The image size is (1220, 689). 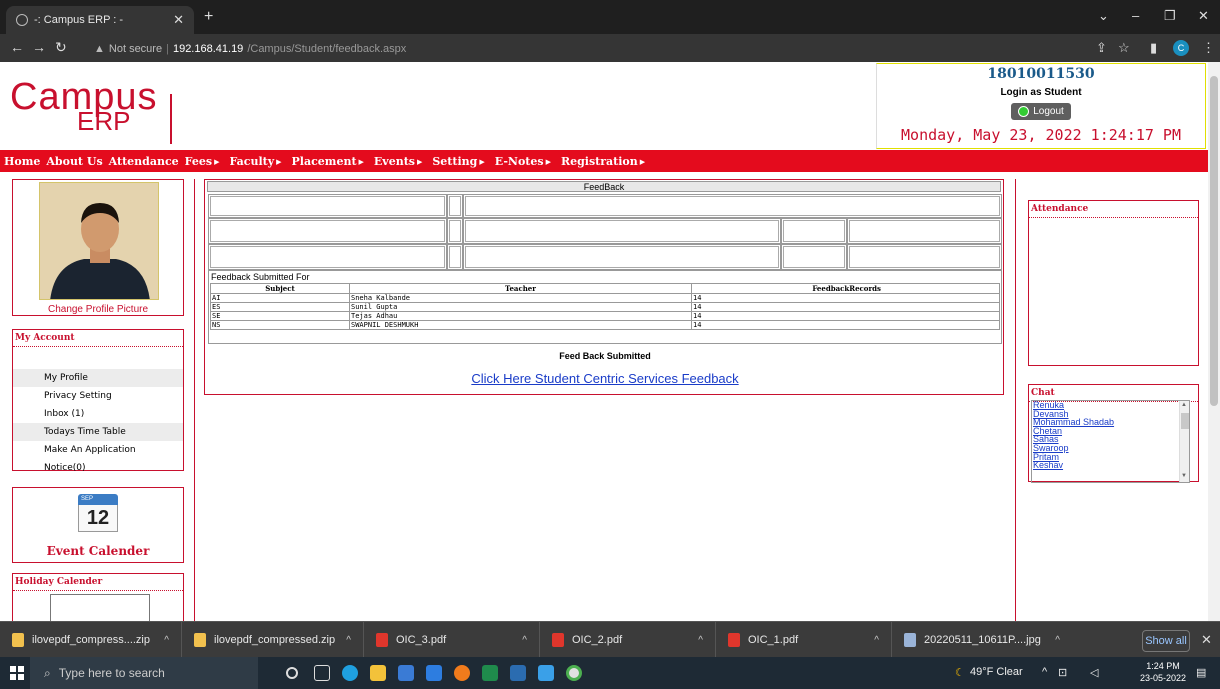 What do you see at coordinates (98, 450) in the screenshot?
I see `account-item-make-application: Make An Application` at bounding box center [98, 450].